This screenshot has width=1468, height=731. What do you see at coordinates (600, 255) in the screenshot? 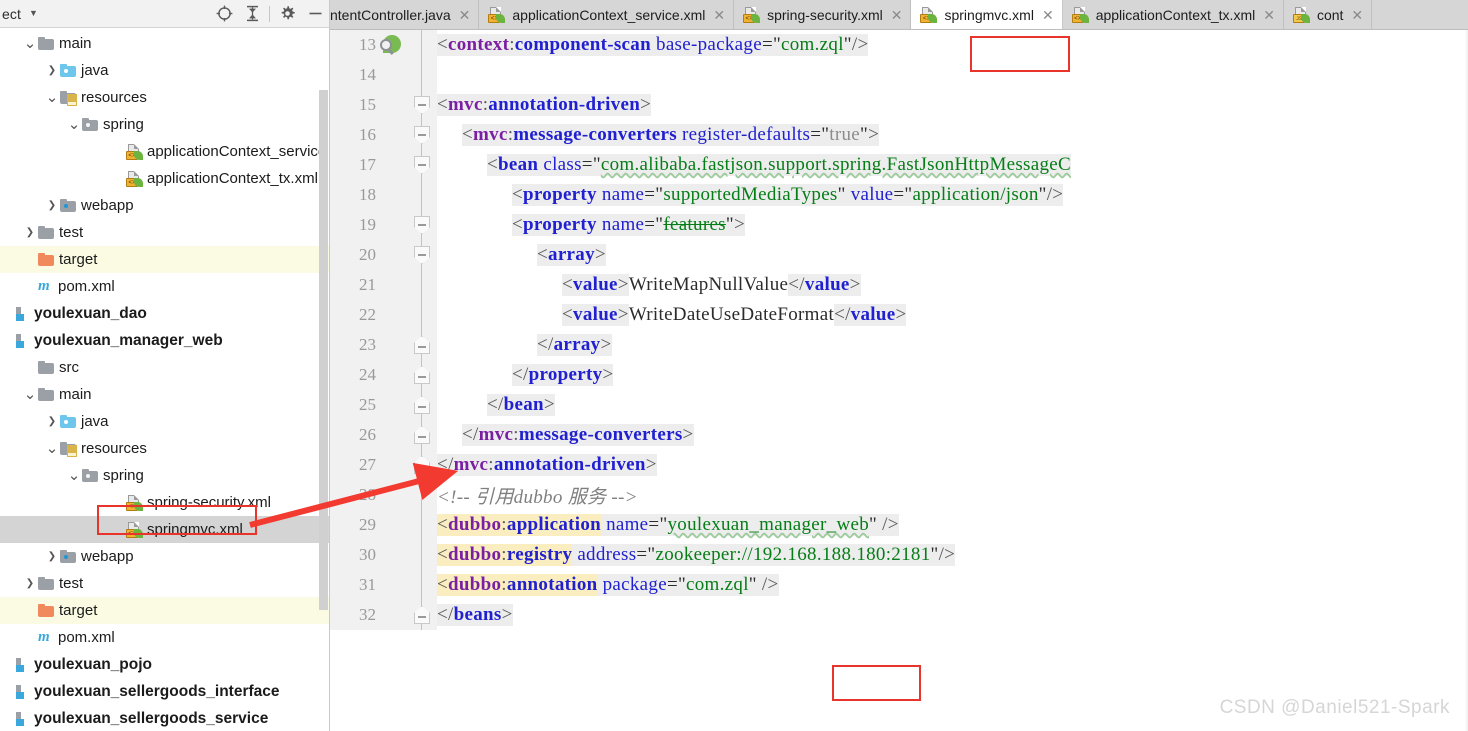
I see `code-token: >` at bounding box center [600, 255].